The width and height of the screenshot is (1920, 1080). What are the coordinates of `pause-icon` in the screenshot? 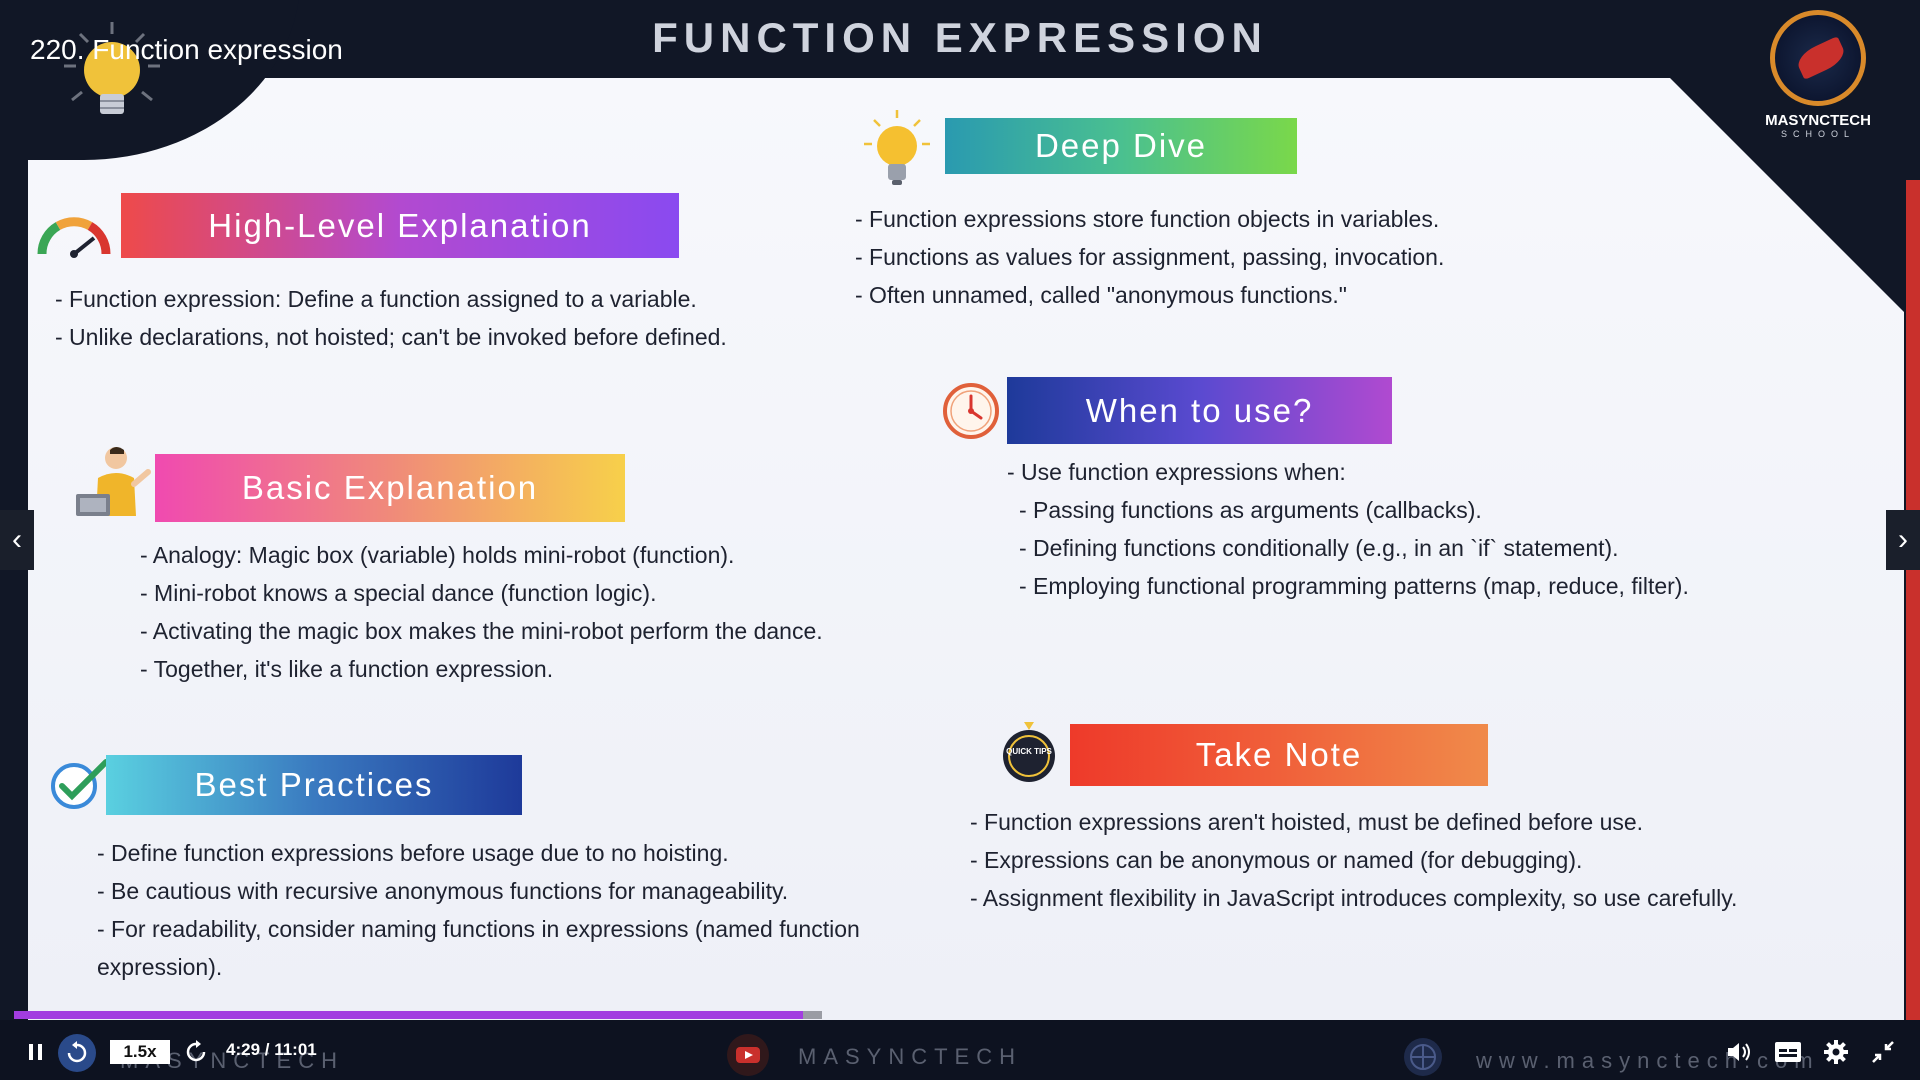 It's located at (35, 1052).